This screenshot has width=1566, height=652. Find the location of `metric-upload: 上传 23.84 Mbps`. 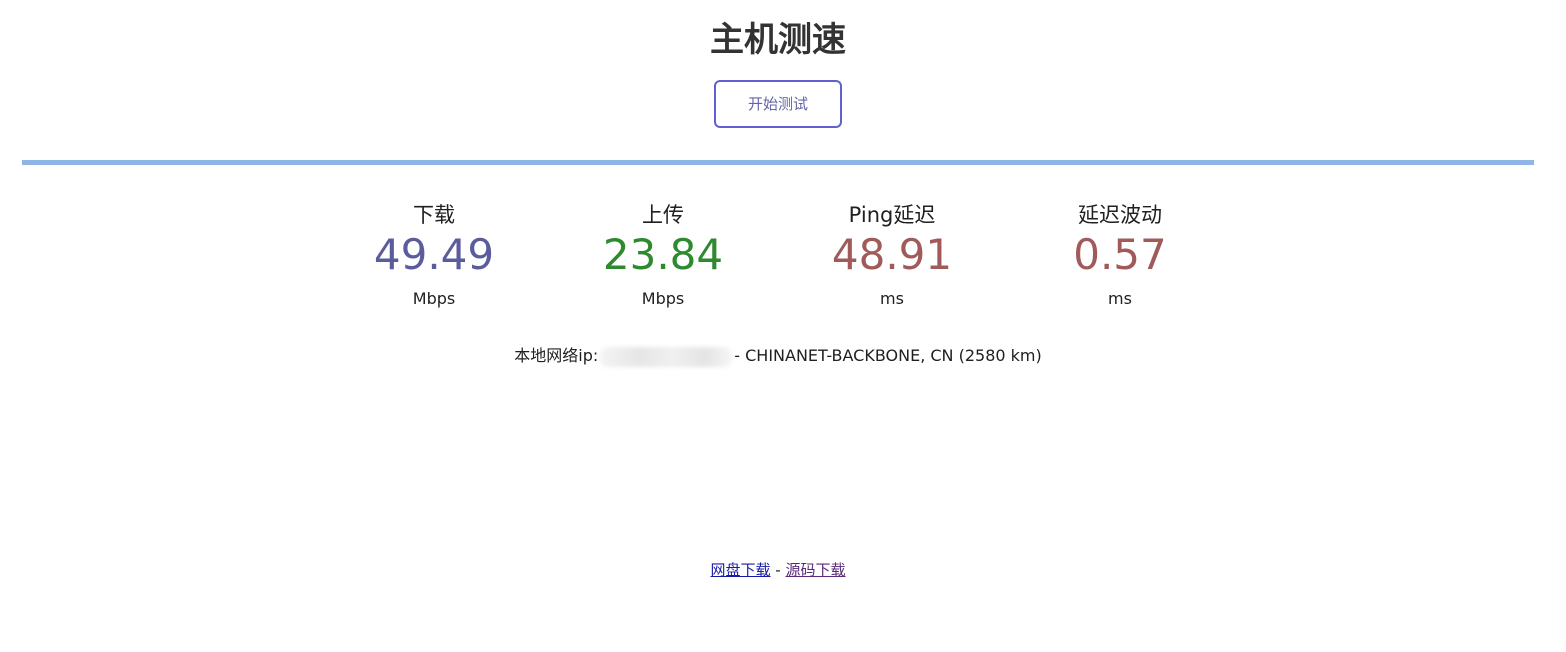

metric-upload: 上传 23.84 Mbps is located at coordinates (663, 255).